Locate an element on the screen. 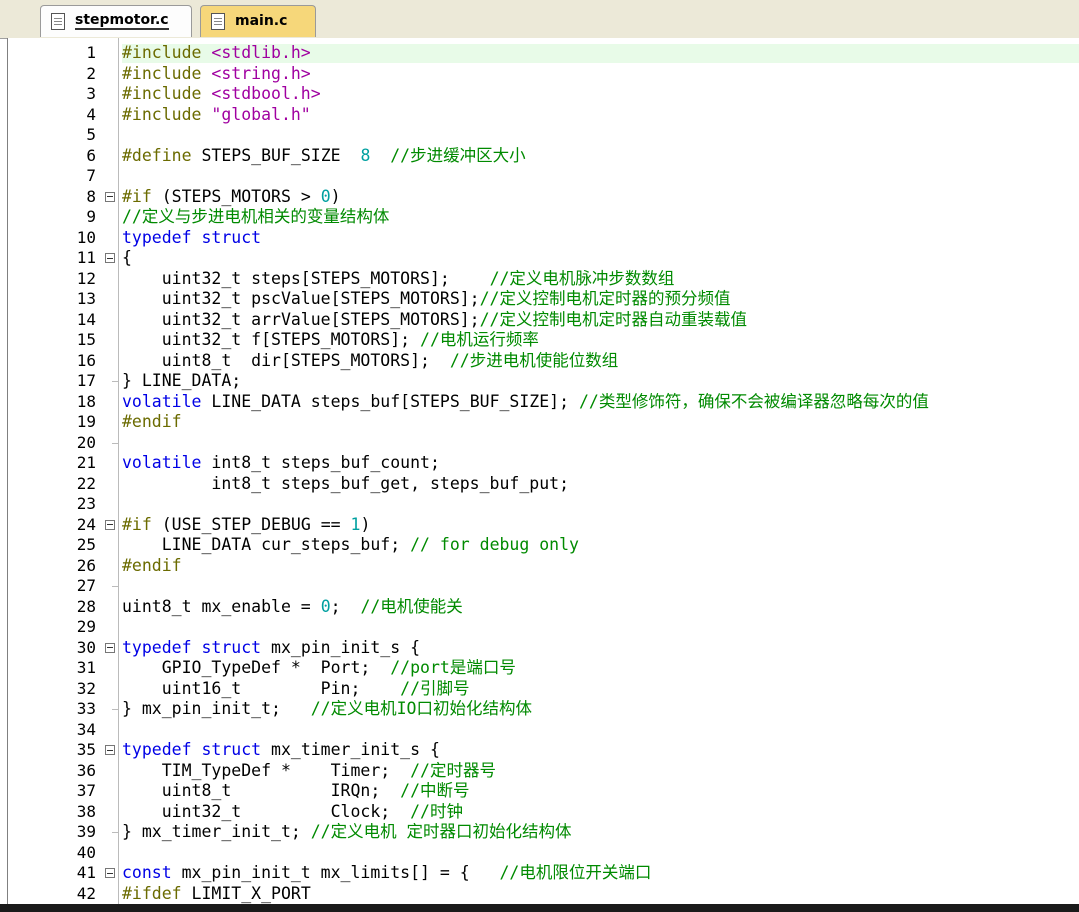  line-number: 14 is located at coordinates (86, 319).